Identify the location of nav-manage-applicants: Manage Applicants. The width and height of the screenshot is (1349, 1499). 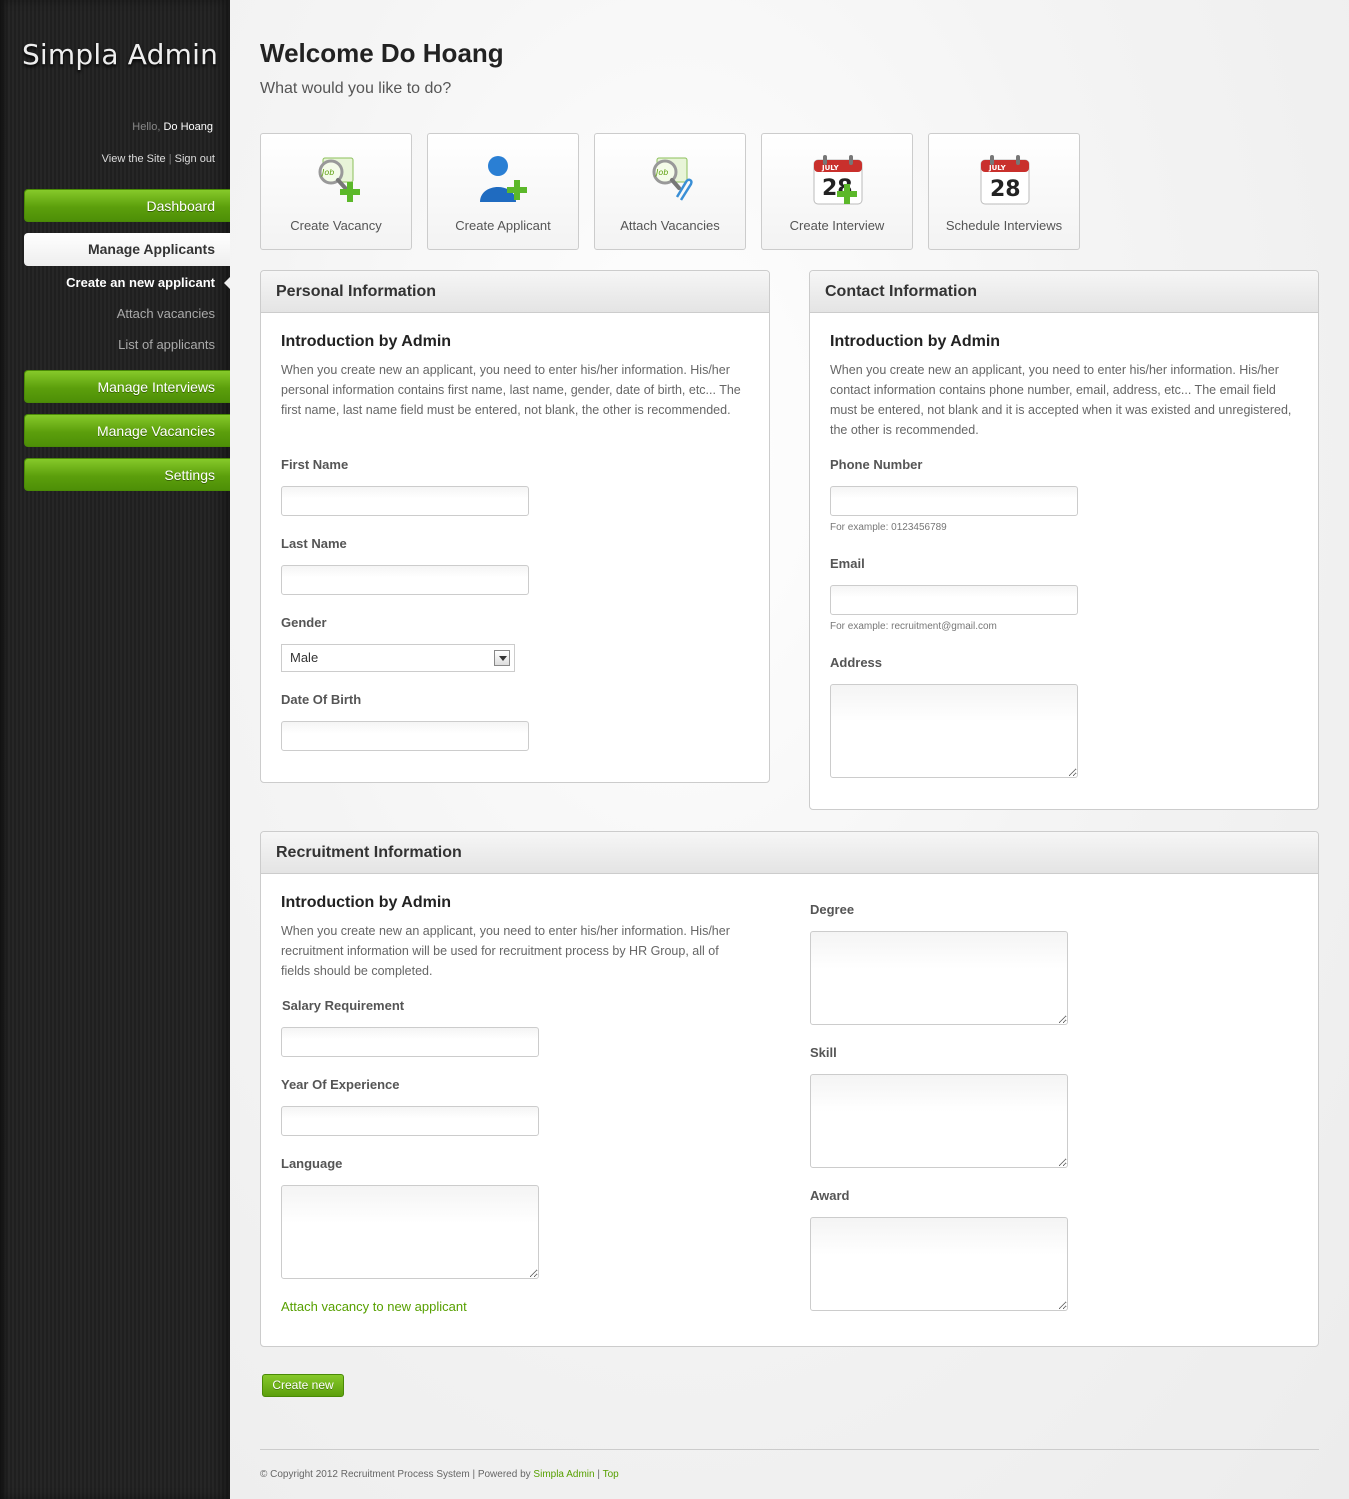
(127, 249).